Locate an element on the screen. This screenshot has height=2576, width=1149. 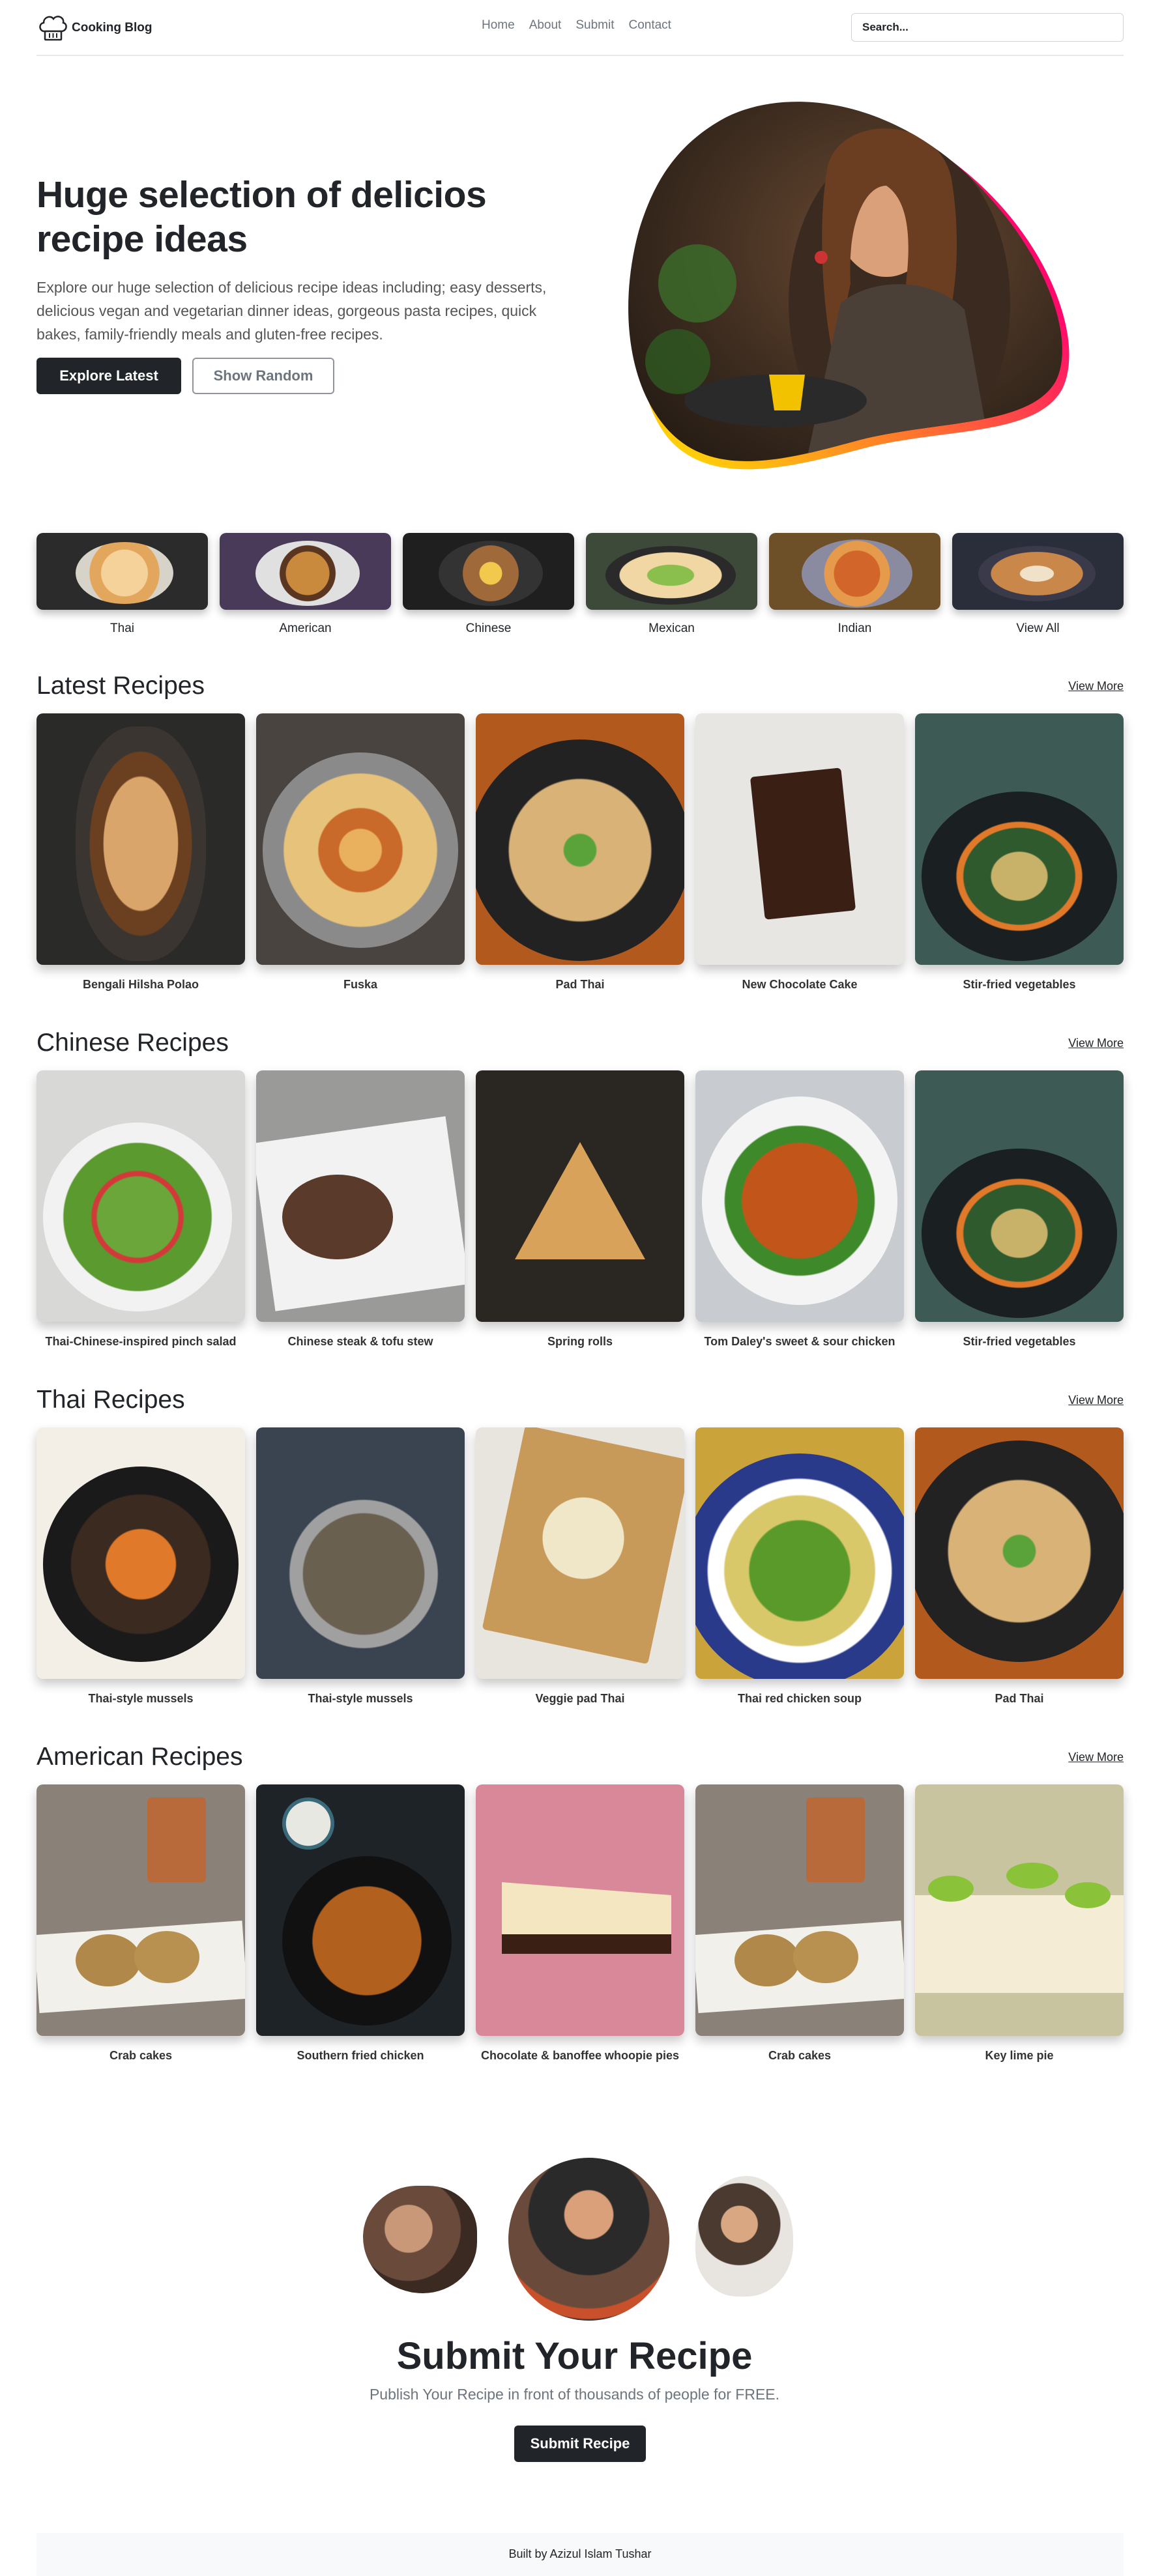
recipe-title: Thai-Chinese-inspired pinch salad is located at coordinates (141, 1341).